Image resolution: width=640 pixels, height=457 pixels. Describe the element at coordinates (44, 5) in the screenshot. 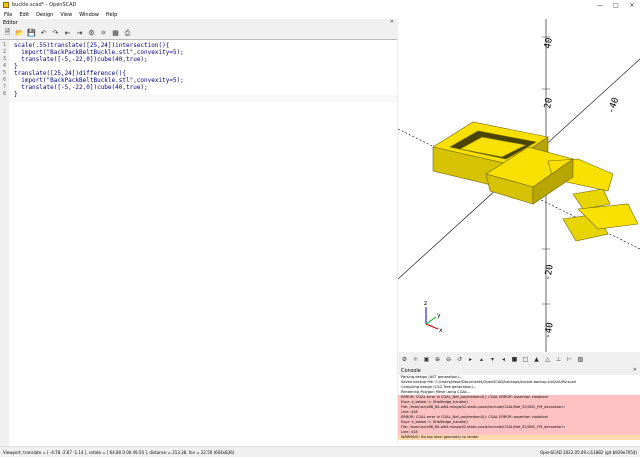

I see `window-title: buckle.scad* - OpenSCAD` at that location.